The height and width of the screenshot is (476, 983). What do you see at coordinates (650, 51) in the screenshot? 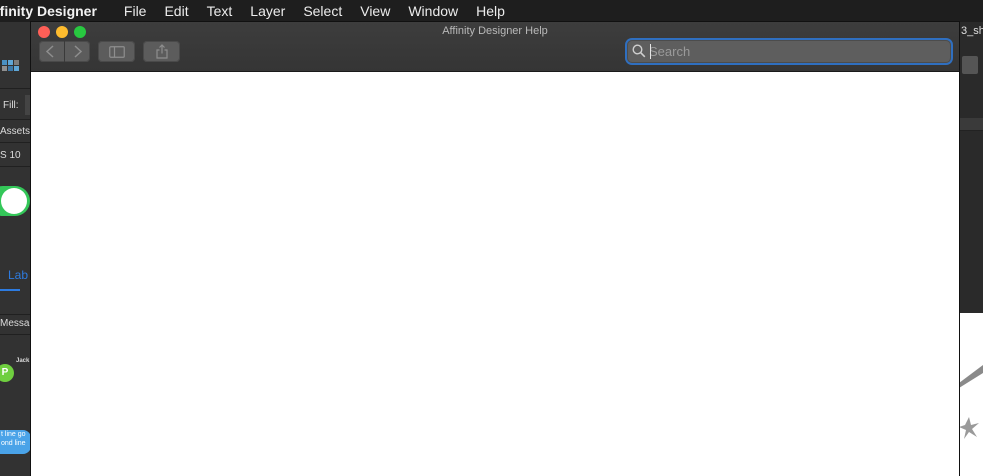
I see `text-caret` at bounding box center [650, 51].